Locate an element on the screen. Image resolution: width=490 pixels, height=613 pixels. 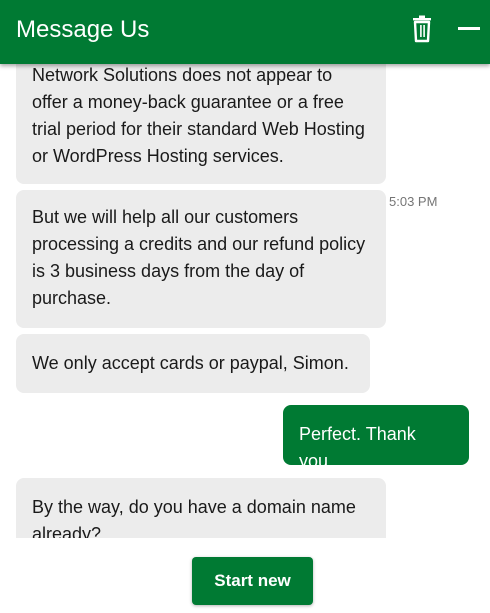
start-new-button: Start new is located at coordinates (252, 581).